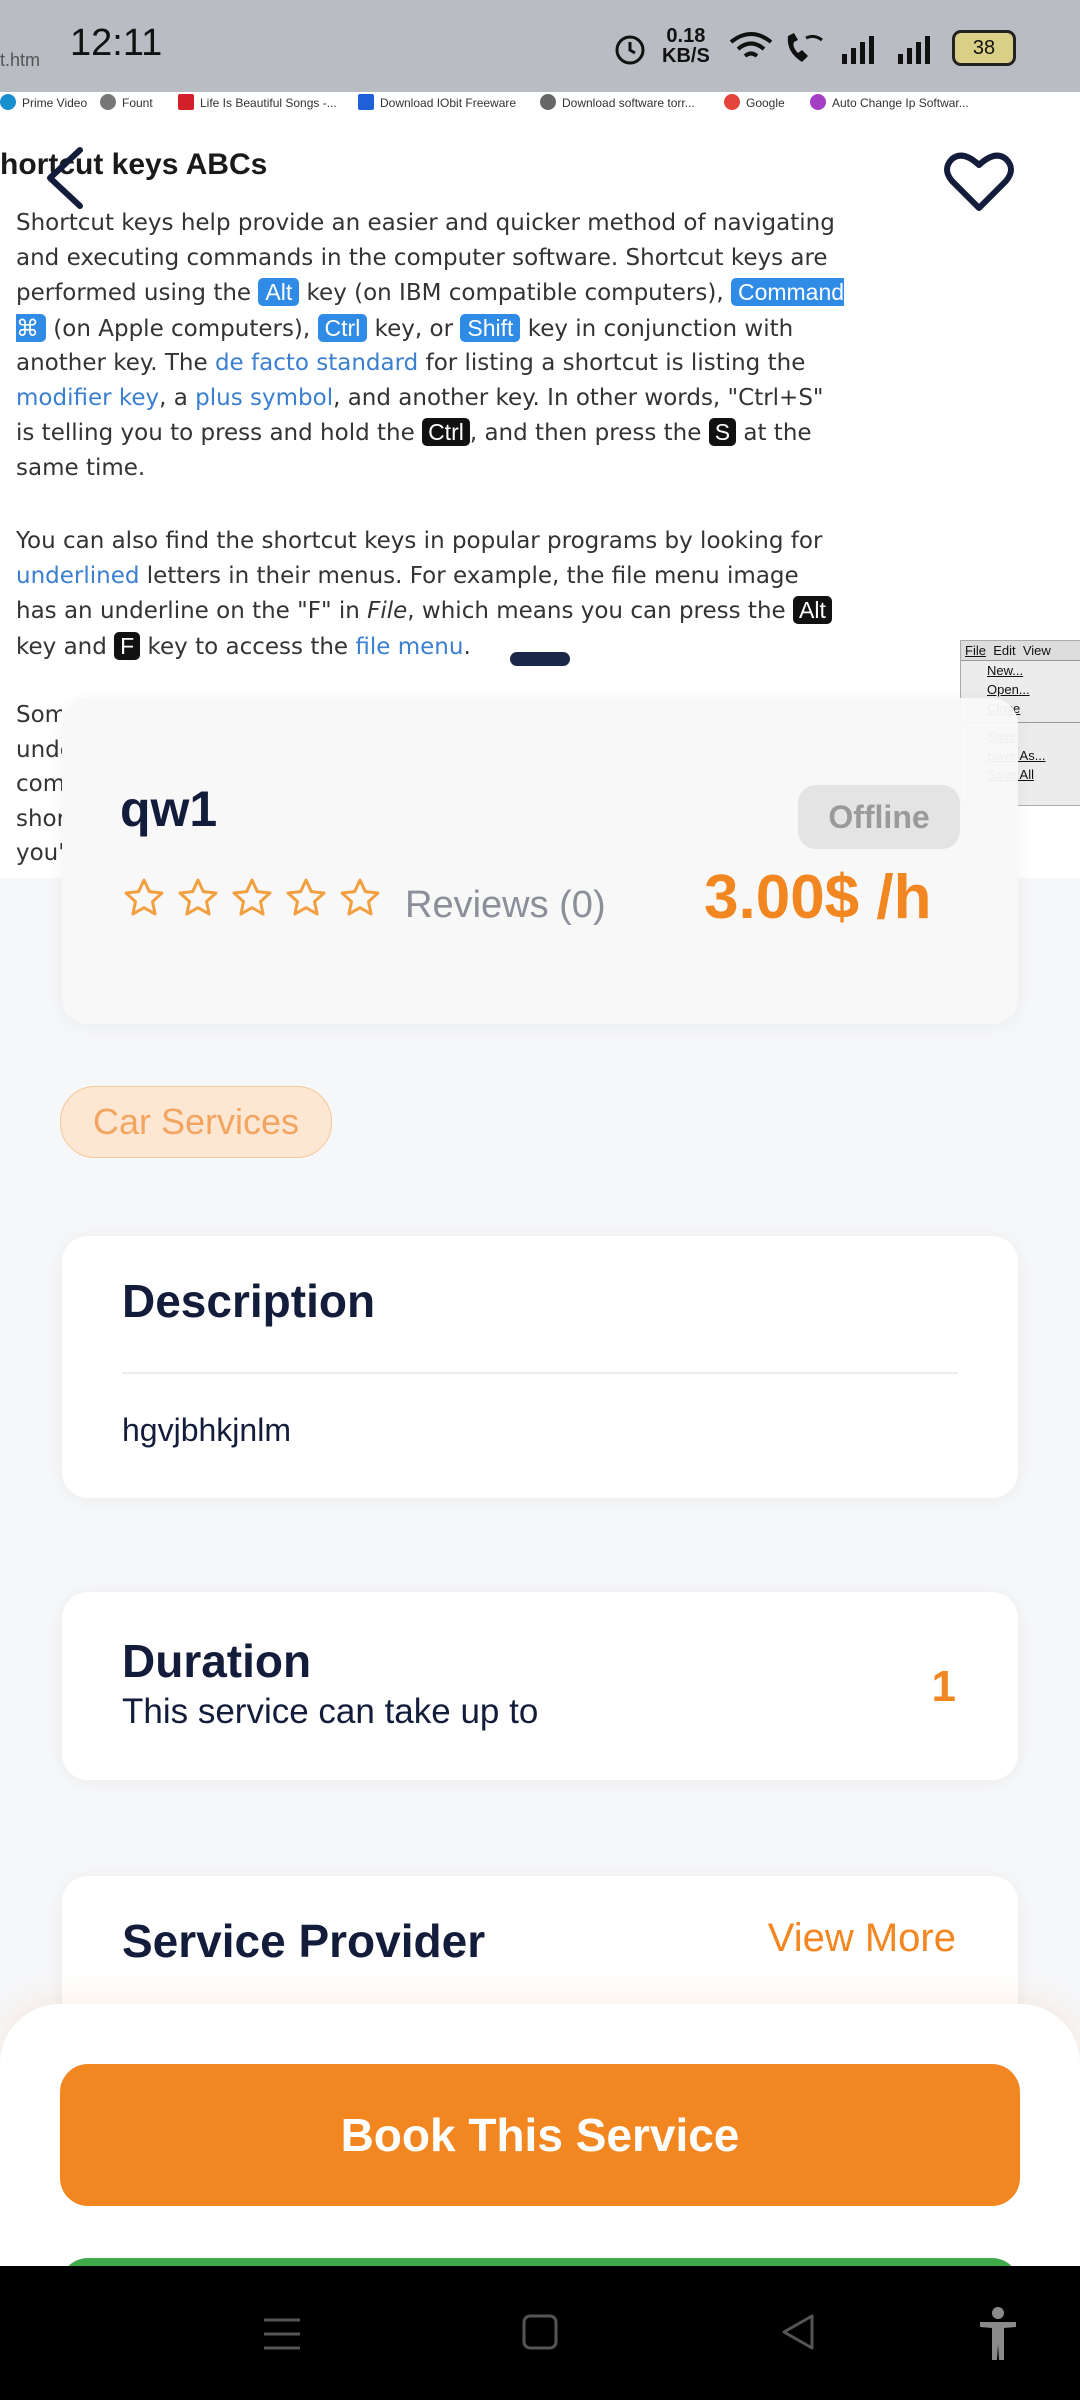 The width and height of the screenshot is (1080, 2400). I want to click on bookmark-iobit: Download IObit Freeware, so click(437, 102).